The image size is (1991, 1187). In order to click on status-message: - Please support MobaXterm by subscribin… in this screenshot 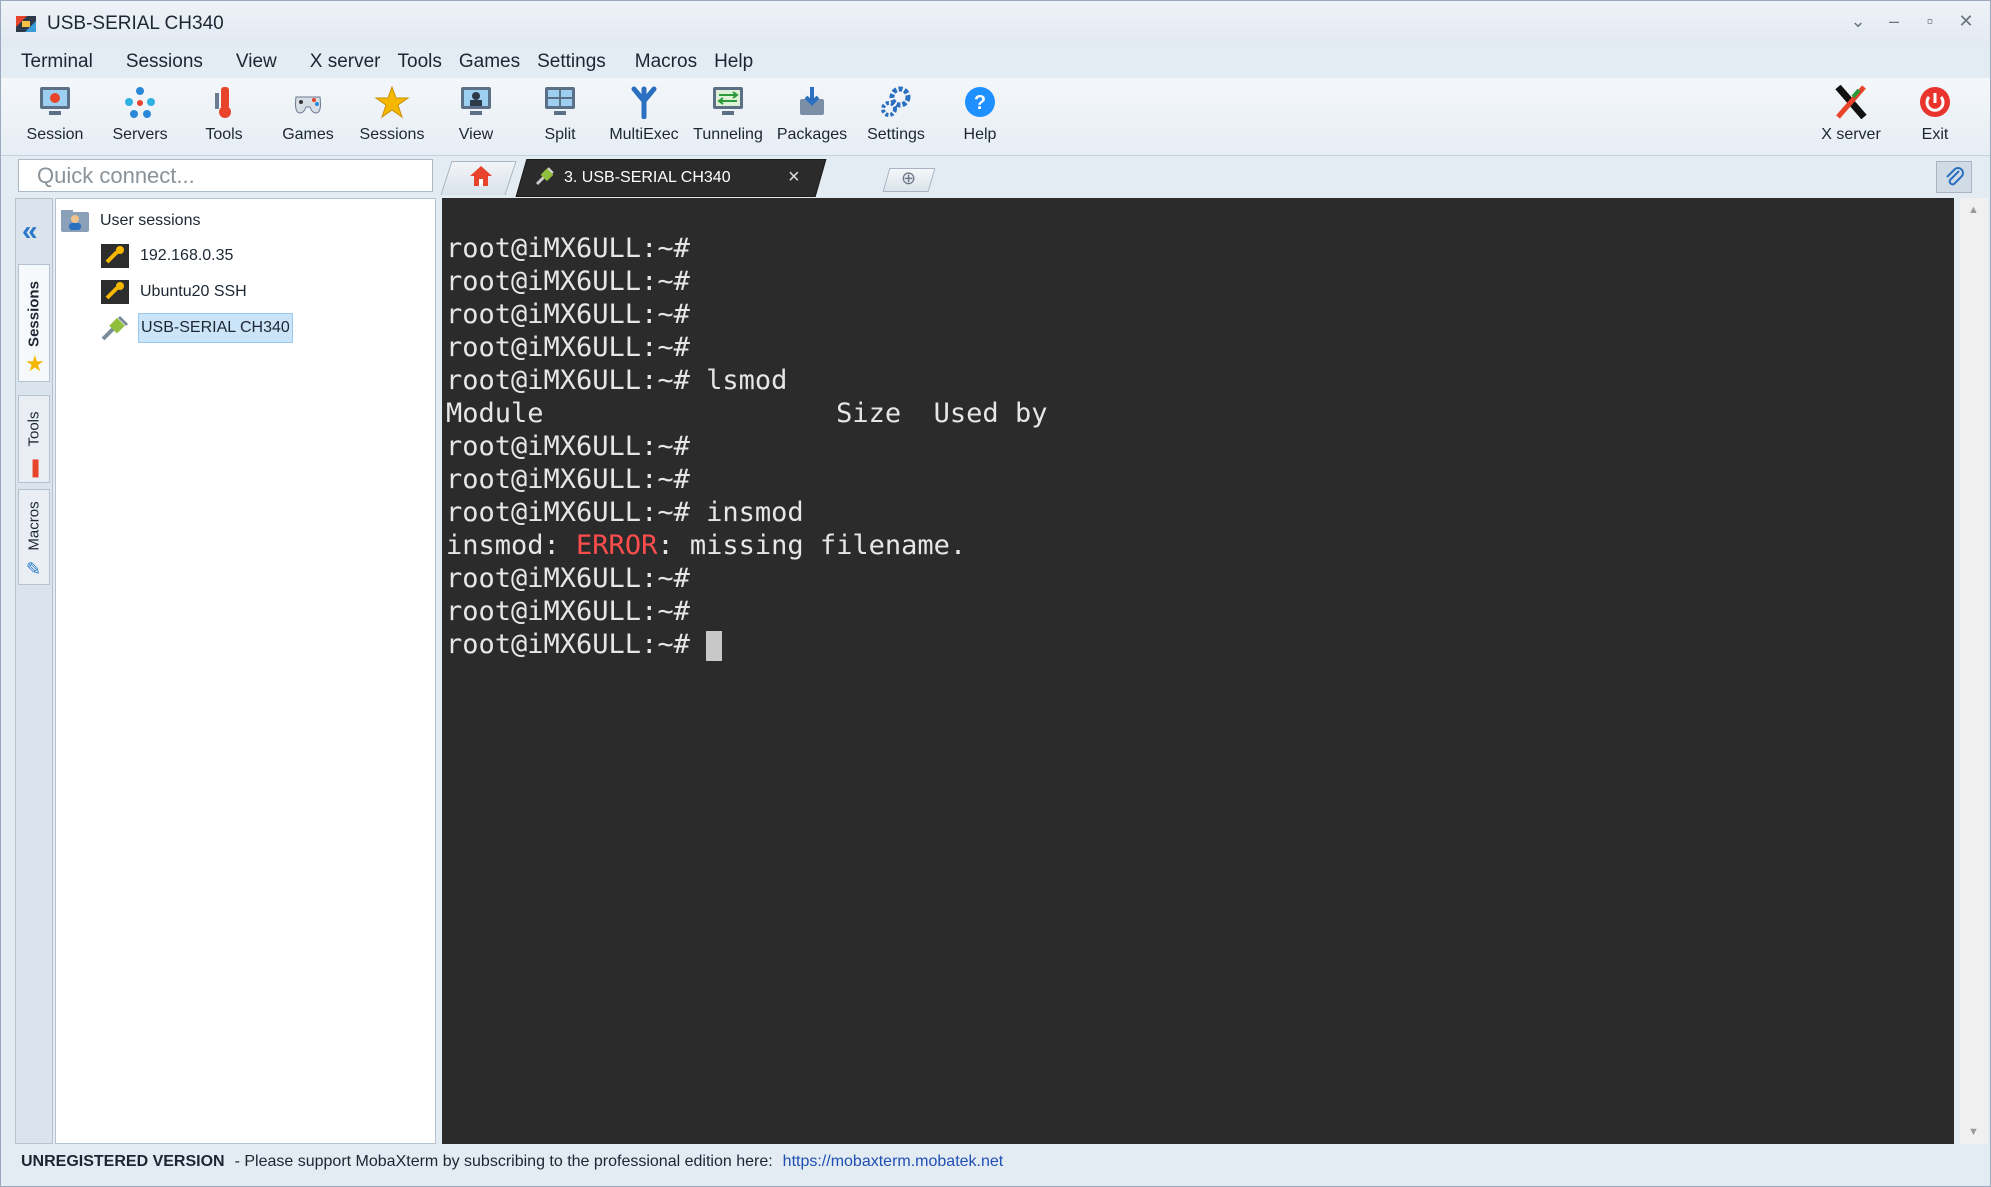, I will do `click(503, 1161)`.